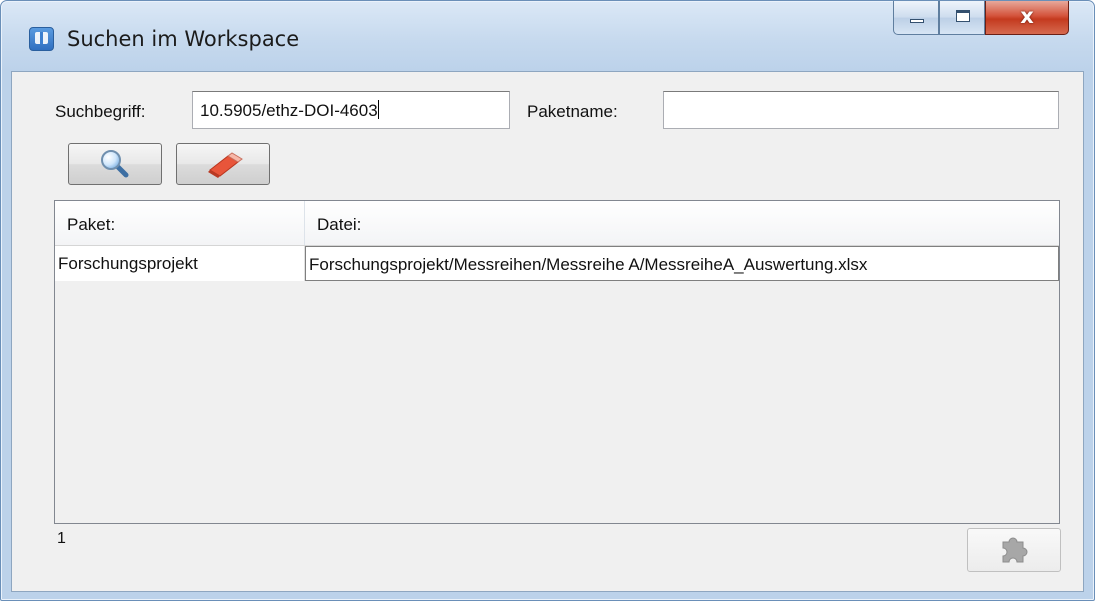 Image resolution: width=1097 pixels, height=603 pixels. Describe the element at coordinates (289, 110) in the screenshot. I see `search-term-value: 10.5905/ethz-DOI-4603` at that location.